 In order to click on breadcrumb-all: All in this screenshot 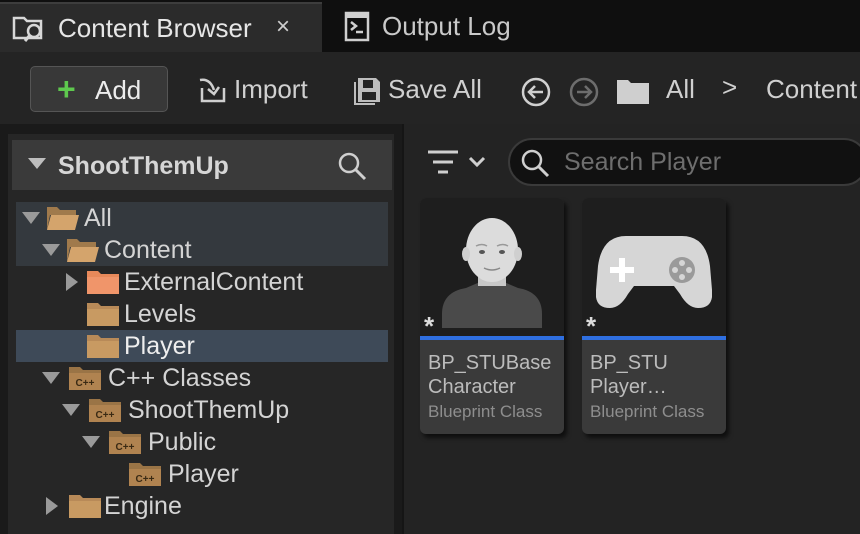, I will do `click(680, 89)`.